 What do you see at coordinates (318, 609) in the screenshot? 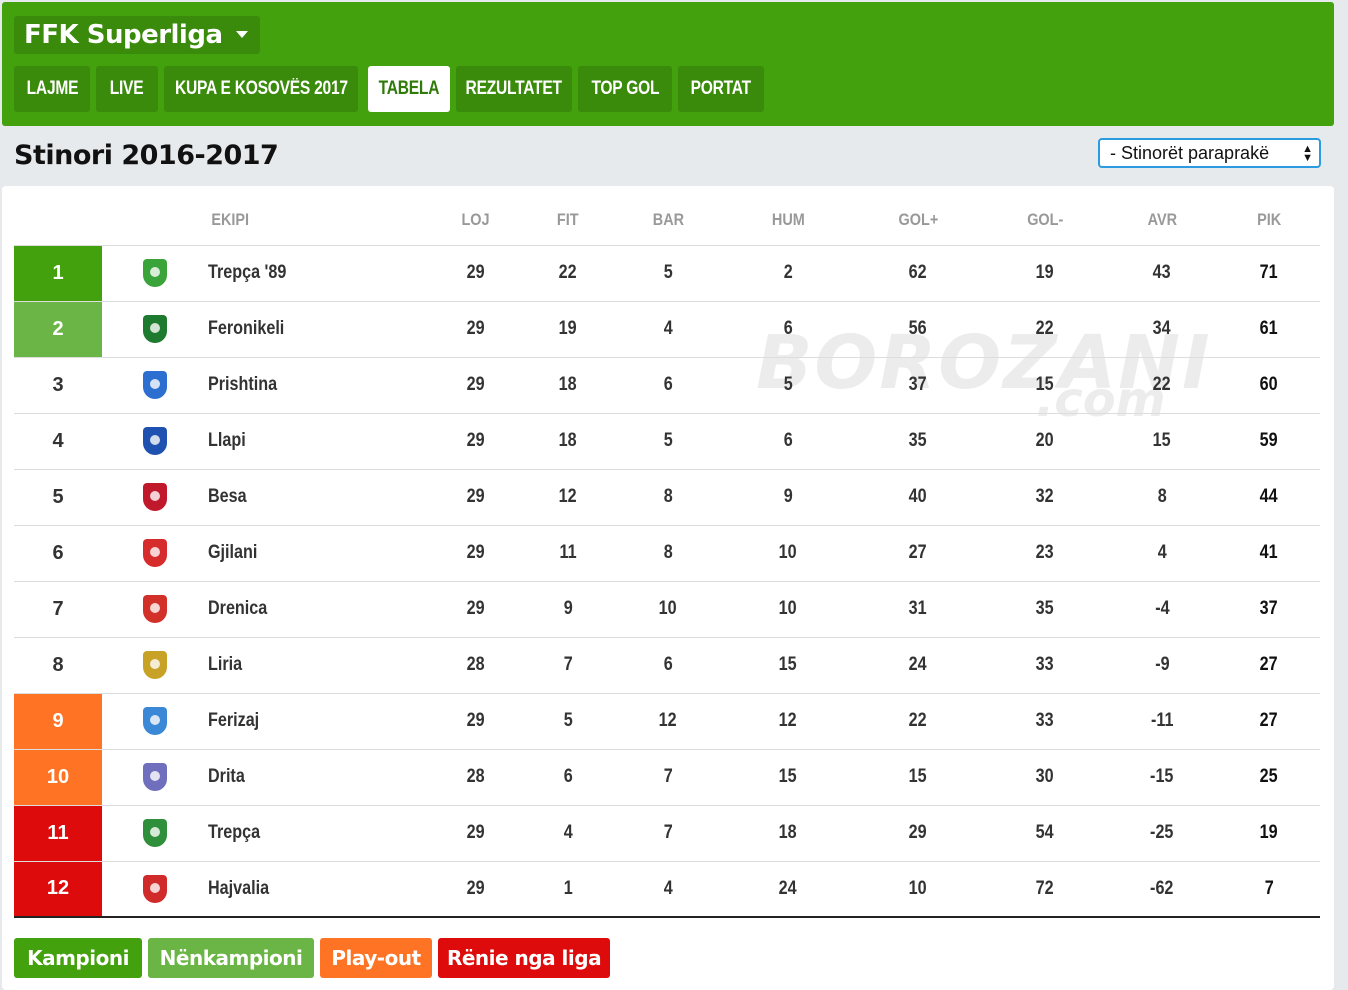
I see `team-name-cell: Drenica` at bounding box center [318, 609].